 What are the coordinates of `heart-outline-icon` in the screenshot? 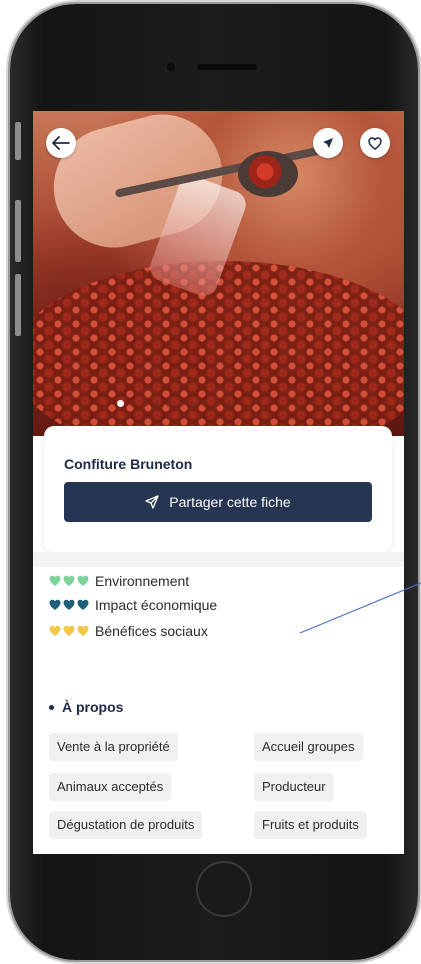 It's located at (375, 143).